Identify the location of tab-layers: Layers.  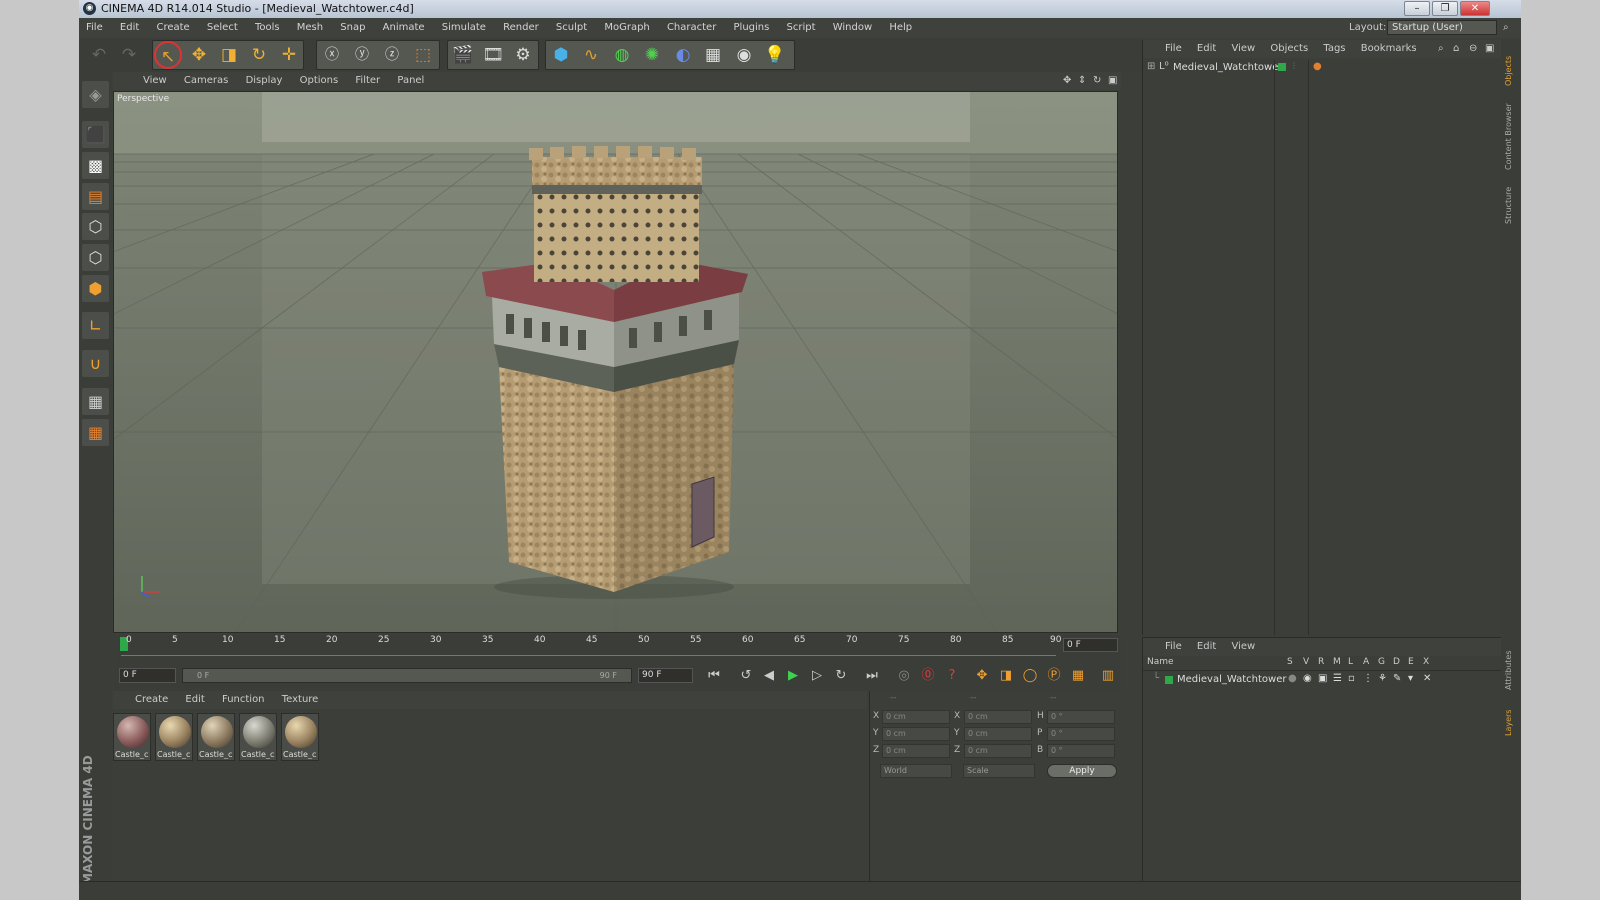
(1511, 716).